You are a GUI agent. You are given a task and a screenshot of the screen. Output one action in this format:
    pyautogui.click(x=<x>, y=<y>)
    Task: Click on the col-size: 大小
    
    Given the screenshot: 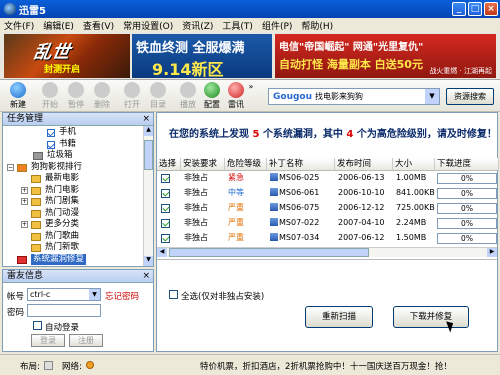 What is the action you would take?
    pyautogui.click(x=414, y=164)
    